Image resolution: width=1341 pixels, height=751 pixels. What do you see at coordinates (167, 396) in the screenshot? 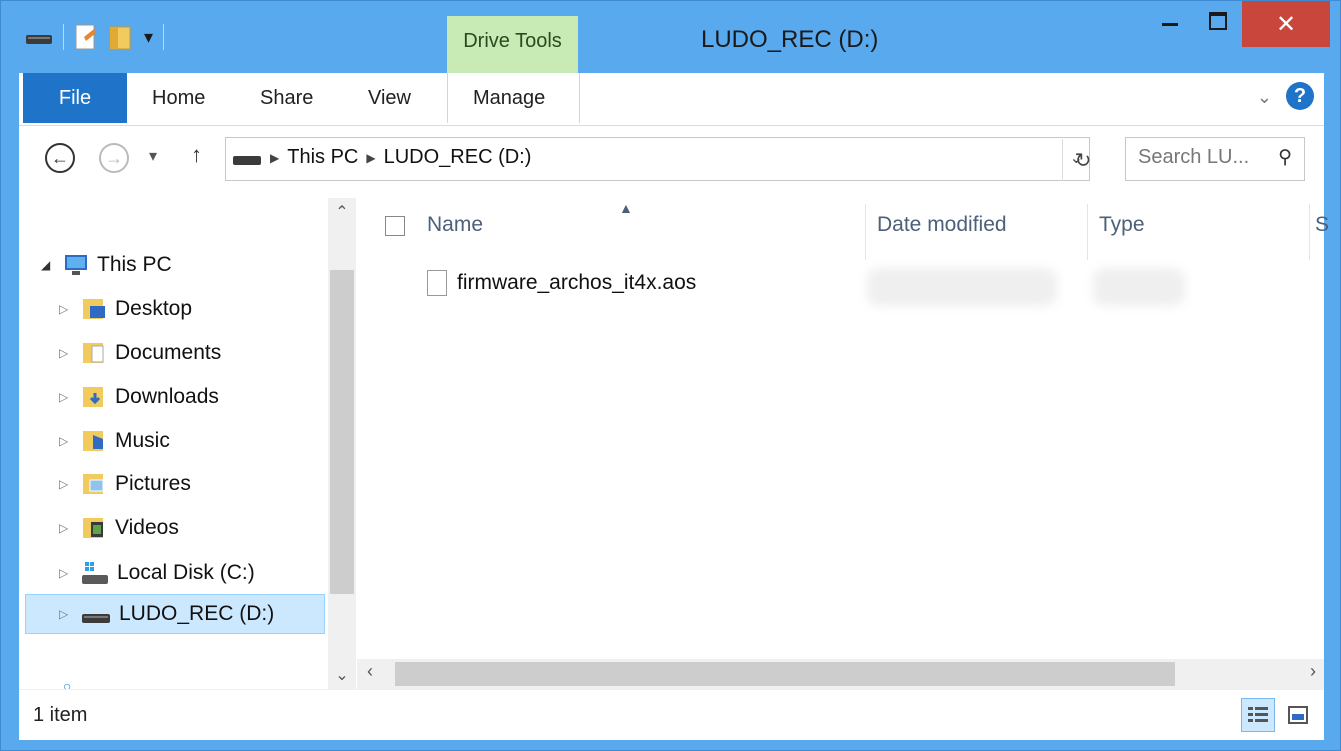
I see `tree-label: Downloads` at bounding box center [167, 396].